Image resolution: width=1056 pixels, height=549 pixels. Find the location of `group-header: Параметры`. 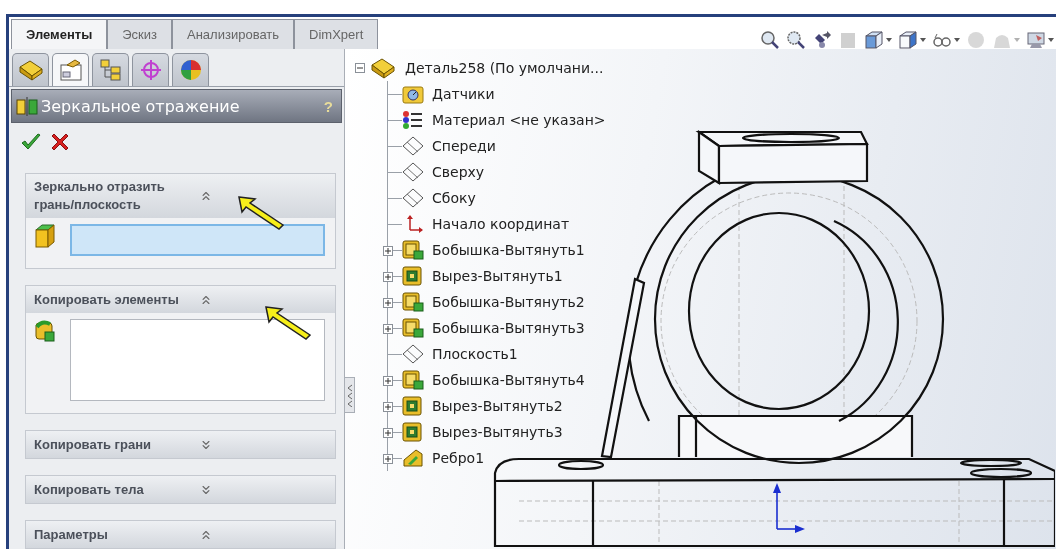

group-header: Параметры is located at coordinates (180, 534).